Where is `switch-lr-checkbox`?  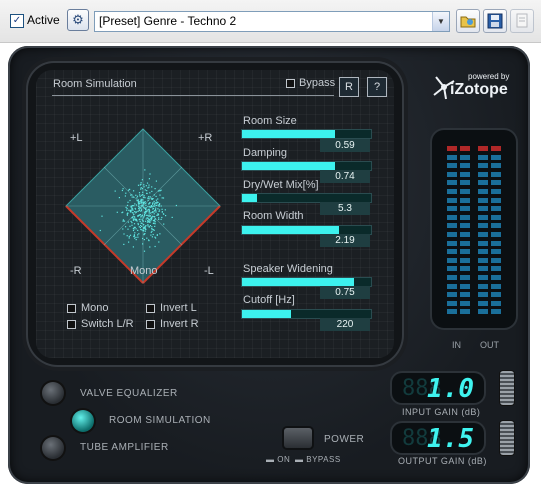
switch-lr-checkbox is located at coordinates (71, 324).